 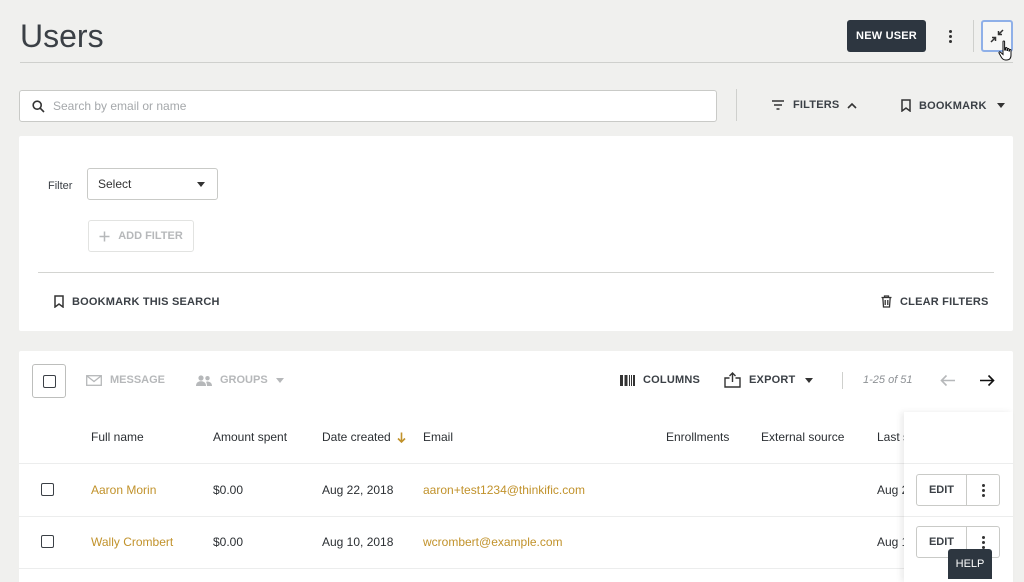 What do you see at coordinates (104, 236) in the screenshot?
I see `plus-icon` at bounding box center [104, 236].